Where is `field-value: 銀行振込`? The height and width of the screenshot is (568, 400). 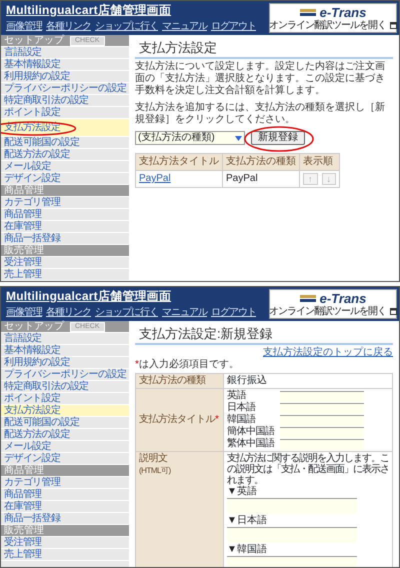
field-value: 銀行振込 is located at coordinates (308, 381).